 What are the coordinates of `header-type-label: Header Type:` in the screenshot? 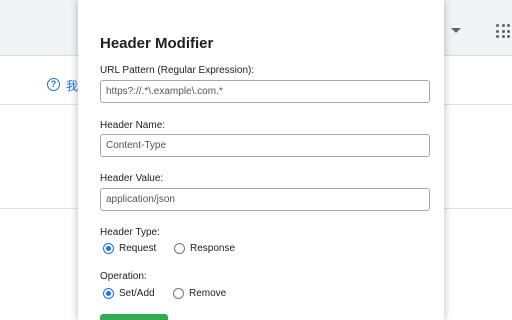 It's located at (130, 232).